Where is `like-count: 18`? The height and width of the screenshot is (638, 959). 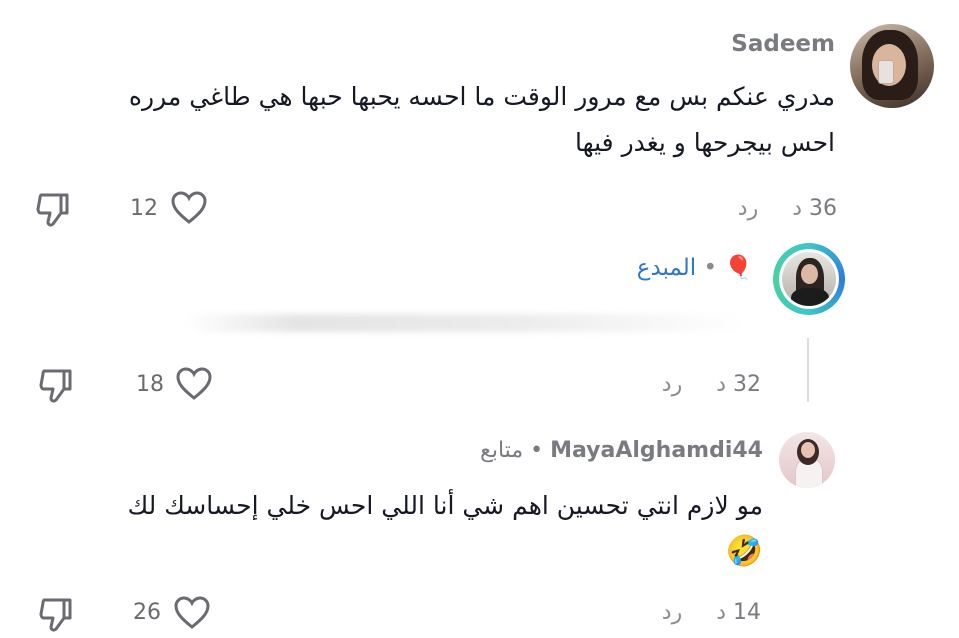
like-count: 18 is located at coordinates (150, 384).